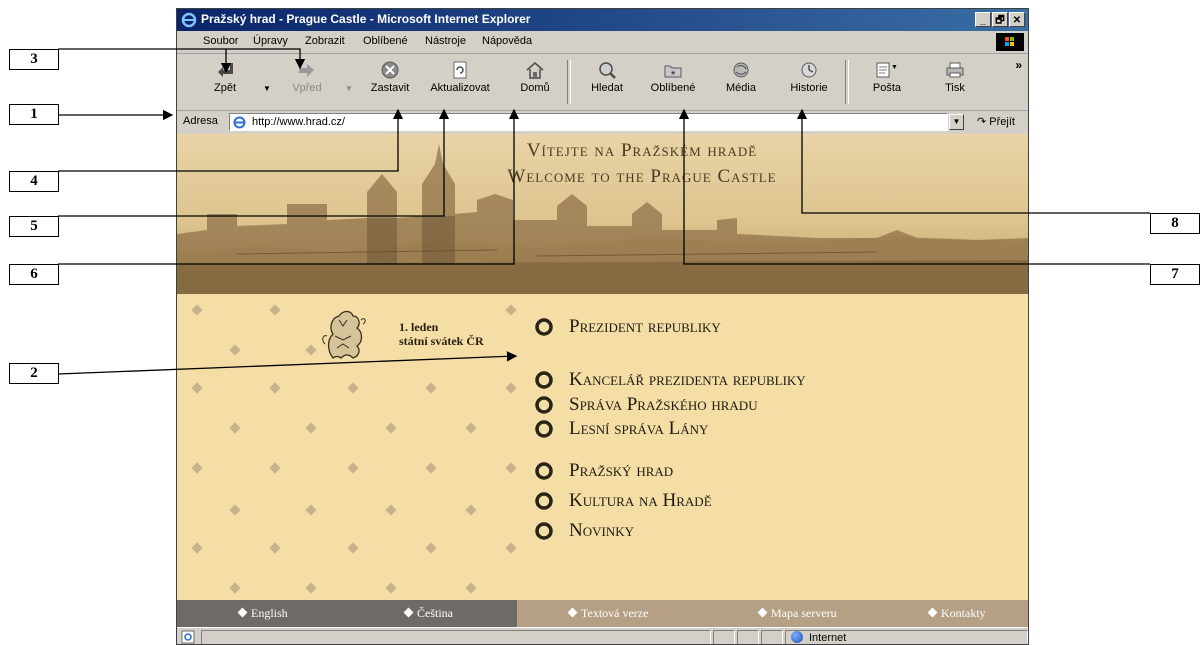 This screenshot has height=645, width=1203. Describe the element at coordinates (1175, 223) in the screenshot. I see `callout-8: 8` at that location.